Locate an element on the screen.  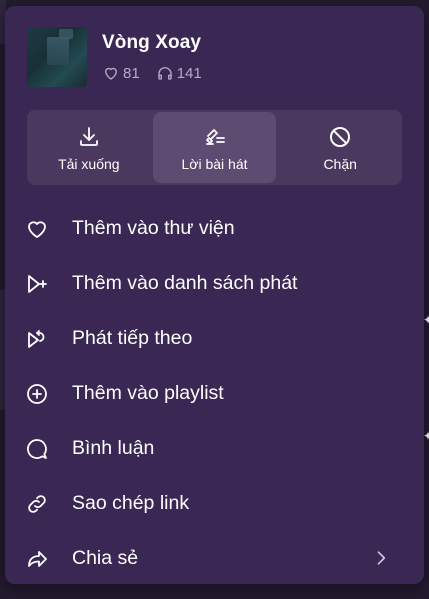
listens-stat: 141 is located at coordinates (179, 73).